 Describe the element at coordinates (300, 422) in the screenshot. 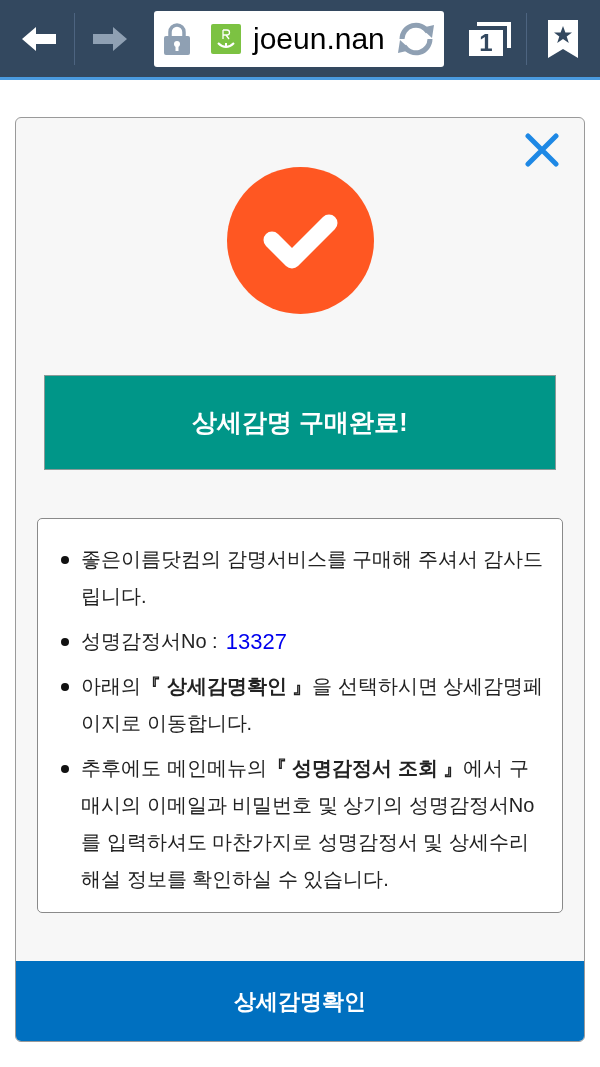

I see `purchase-complete-banner: 상세감명 구매완료!` at that location.